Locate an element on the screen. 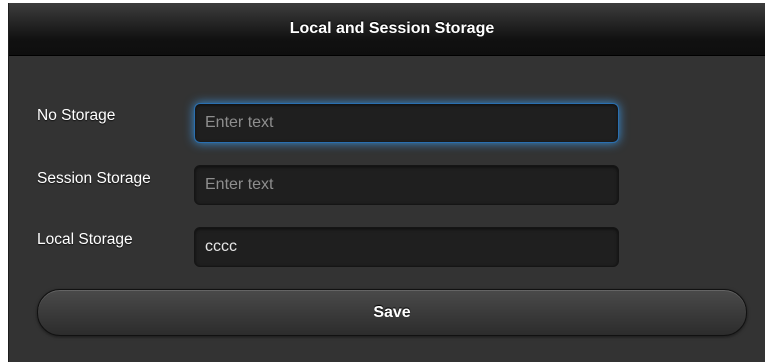 The image size is (765, 362). local-storage-row: Local Storage is located at coordinates (387, 247).